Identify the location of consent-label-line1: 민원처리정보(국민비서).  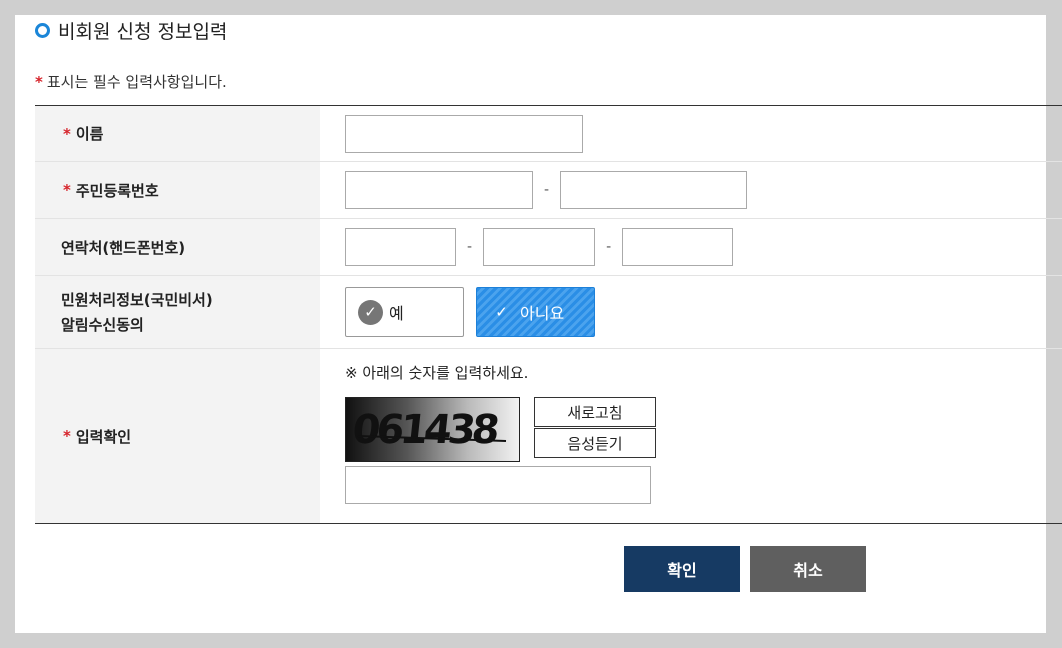
(137, 300).